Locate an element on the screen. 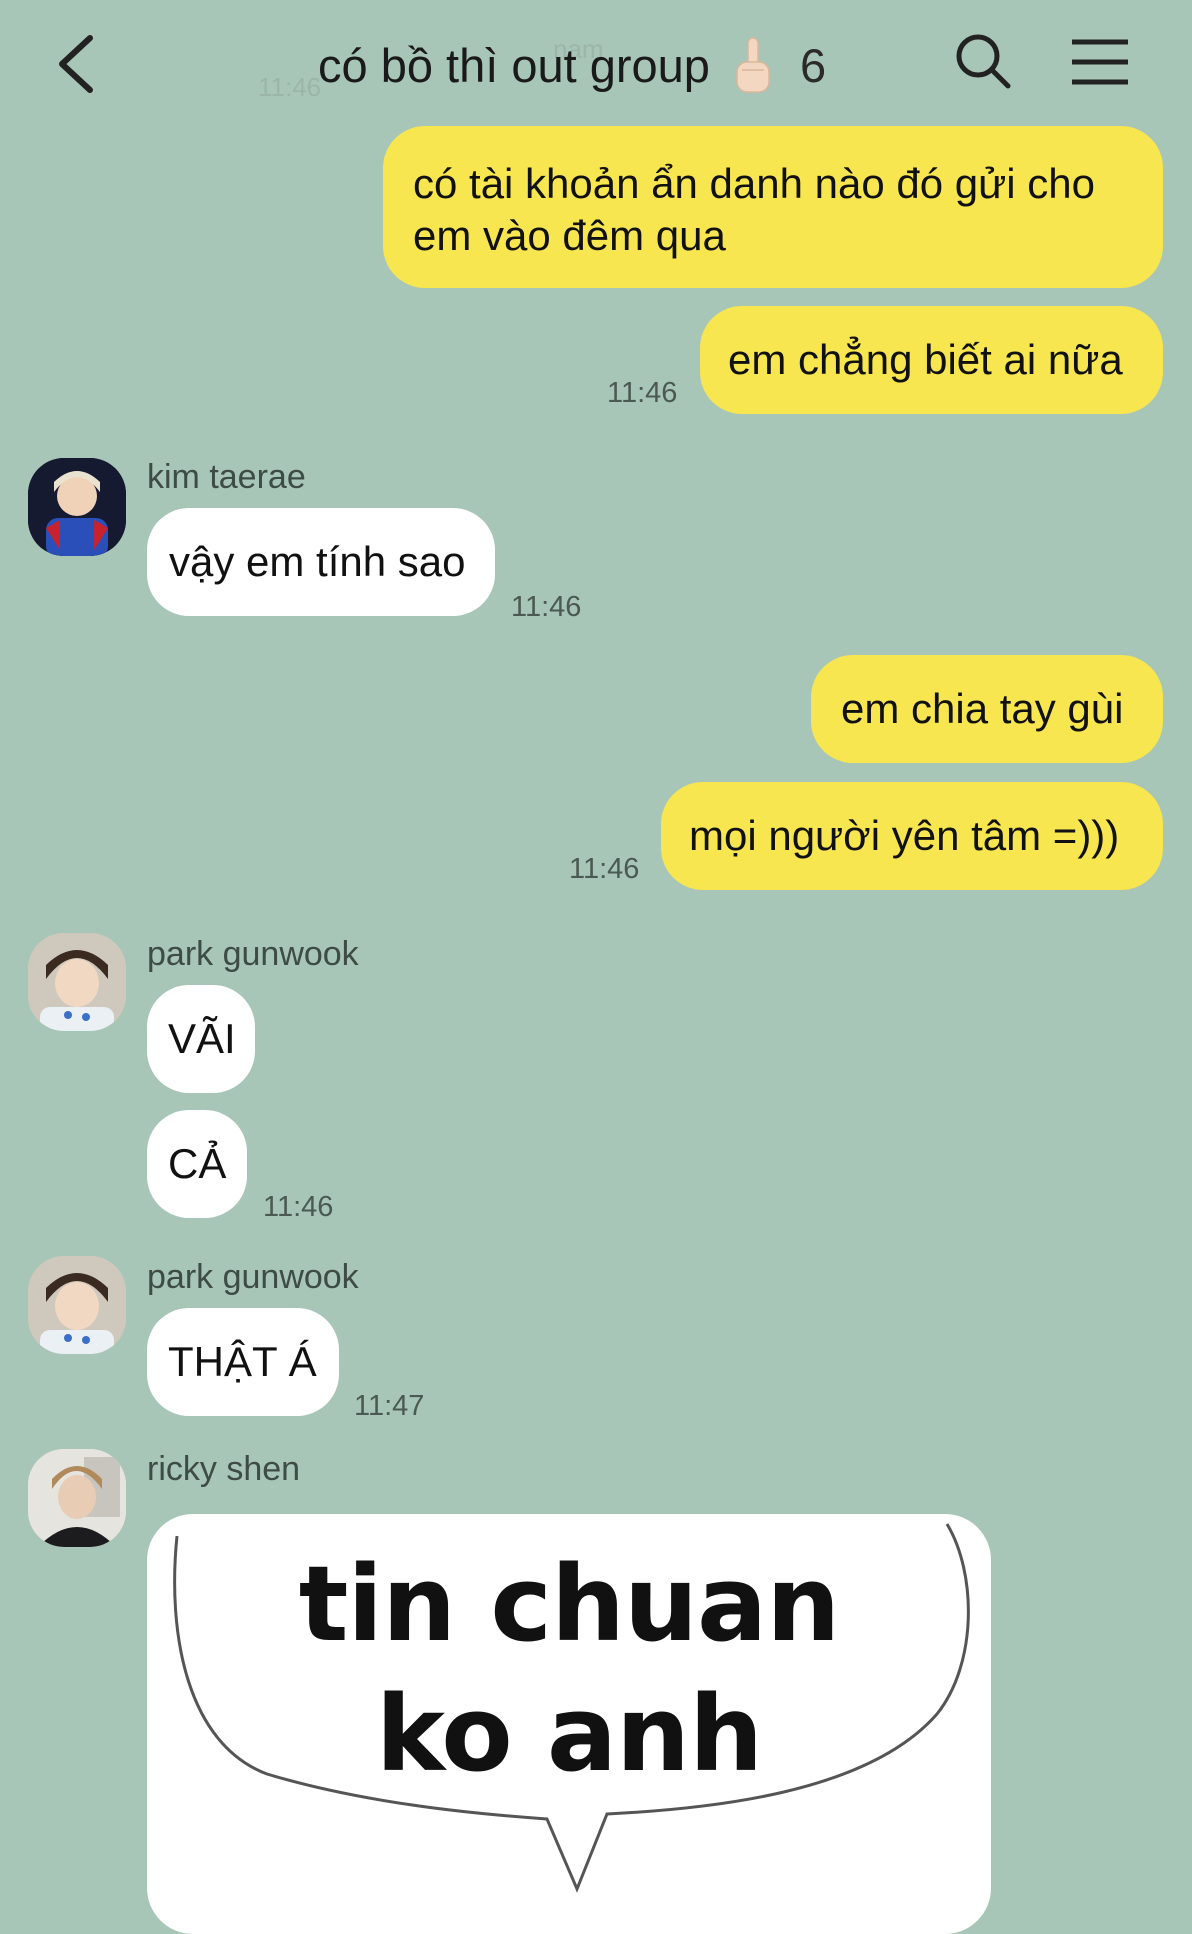 This screenshot has height=1934, width=1192. sticker-text-line2: ko anh is located at coordinates (569, 1734).